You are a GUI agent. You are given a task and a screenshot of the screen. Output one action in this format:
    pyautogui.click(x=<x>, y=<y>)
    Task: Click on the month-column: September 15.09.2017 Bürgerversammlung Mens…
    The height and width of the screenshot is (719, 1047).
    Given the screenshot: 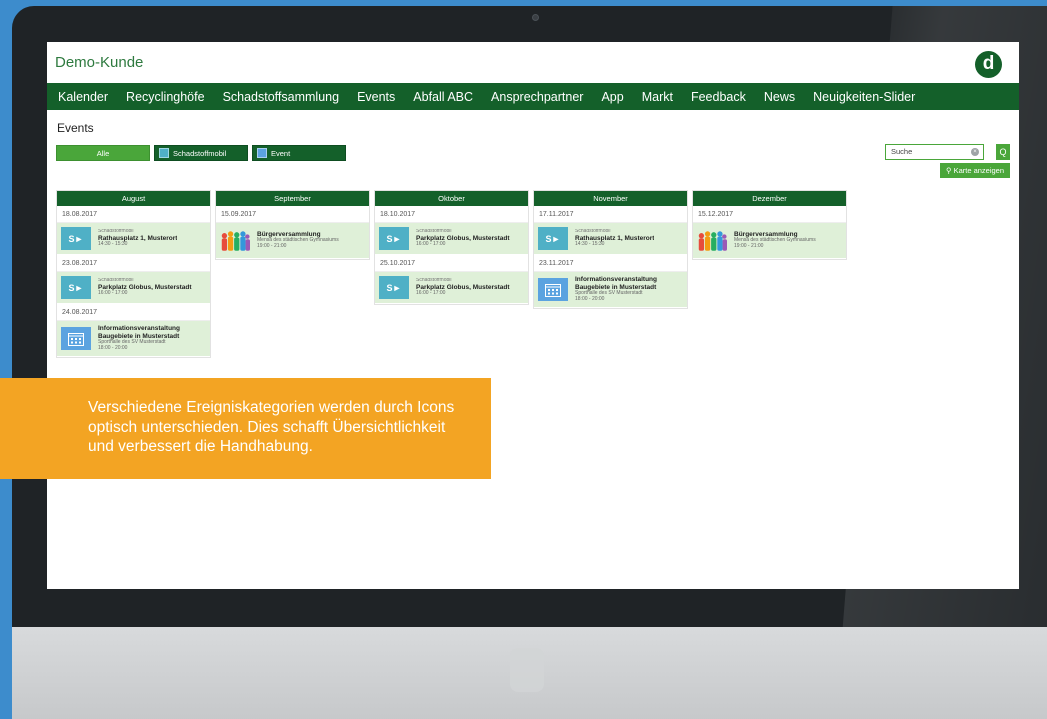 What is the action you would take?
    pyautogui.click(x=292, y=225)
    